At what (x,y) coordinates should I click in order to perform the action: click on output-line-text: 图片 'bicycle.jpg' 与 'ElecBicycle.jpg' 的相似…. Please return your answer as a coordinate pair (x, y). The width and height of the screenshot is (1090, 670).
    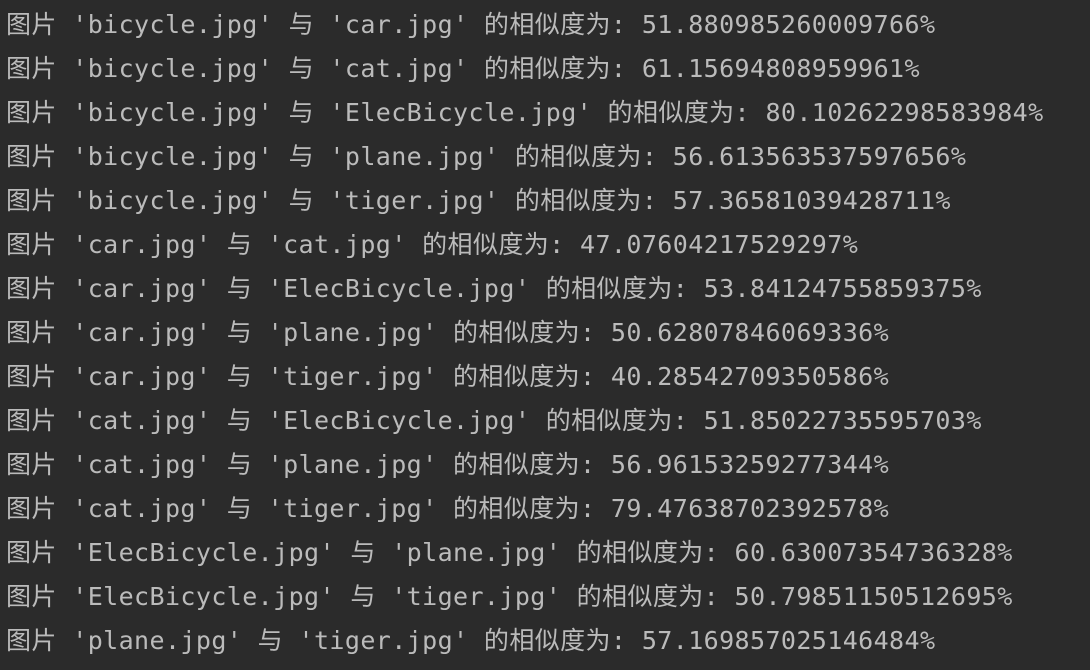
    Looking at the image, I should click on (525, 112).